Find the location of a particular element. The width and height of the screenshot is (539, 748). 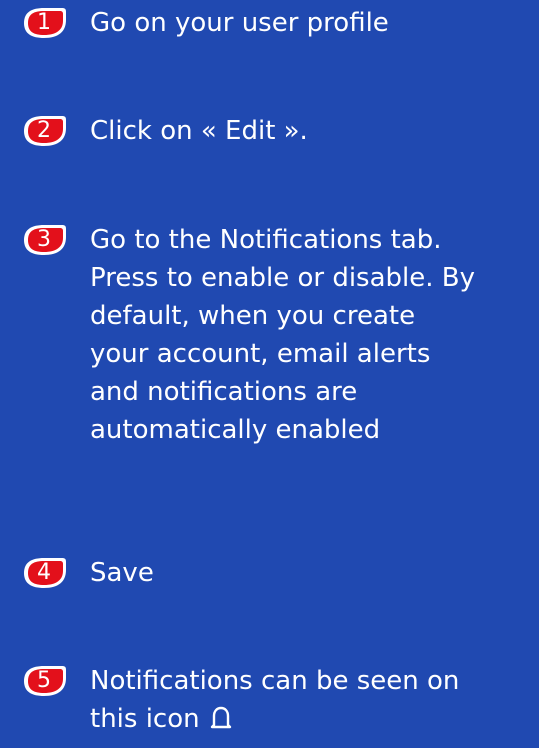

step-number-badge: 3 is located at coordinates (43, 240).